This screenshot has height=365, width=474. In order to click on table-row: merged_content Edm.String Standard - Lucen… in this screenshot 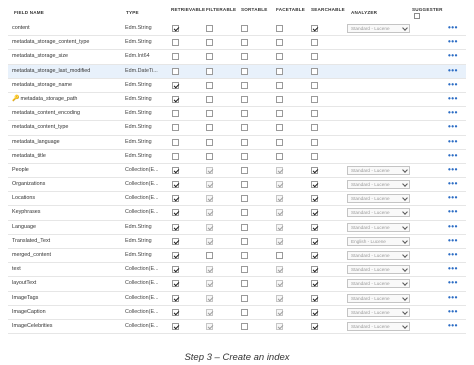, I will do `click(237, 256)`.